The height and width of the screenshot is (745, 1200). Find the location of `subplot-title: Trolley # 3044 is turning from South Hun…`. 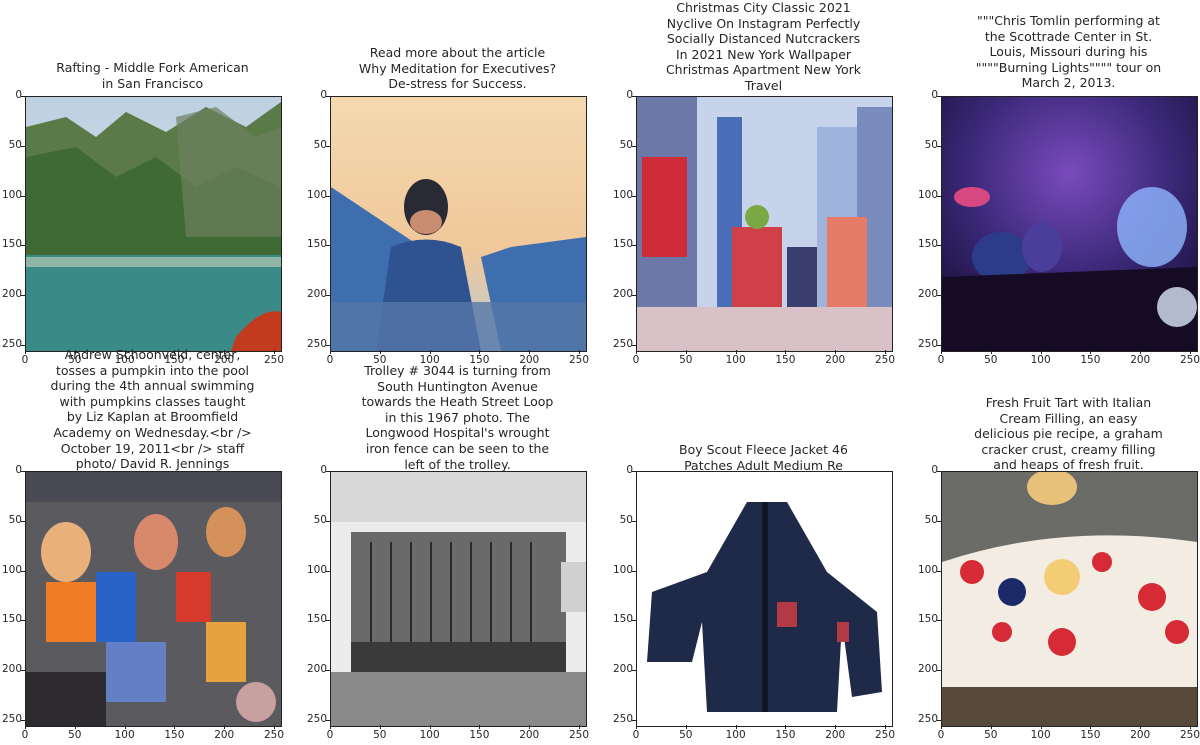

subplot-title: Trolley # 3044 is turning from South Hun… is located at coordinates (457, 417).